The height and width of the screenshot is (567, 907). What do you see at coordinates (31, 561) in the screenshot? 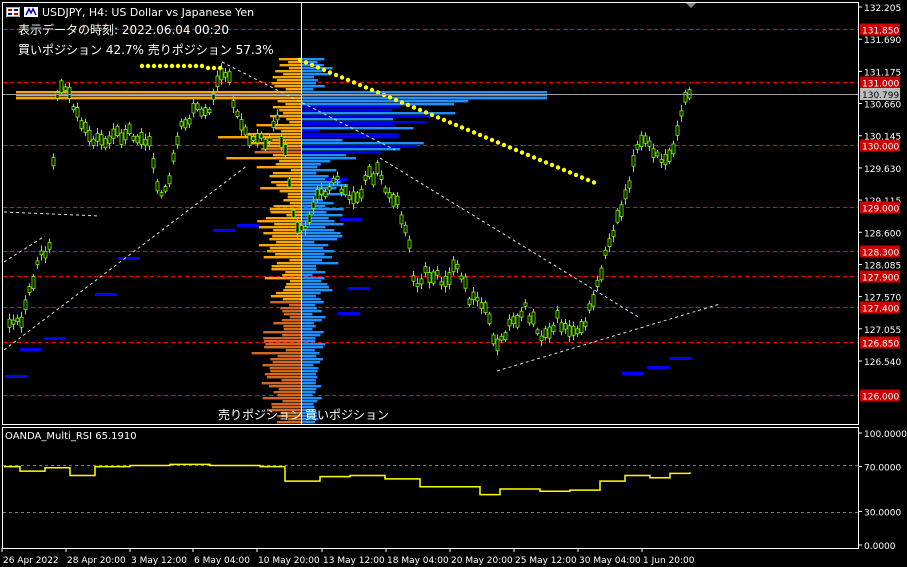
I see `time-tick-label: 26 Apr 2022` at bounding box center [31, 561].